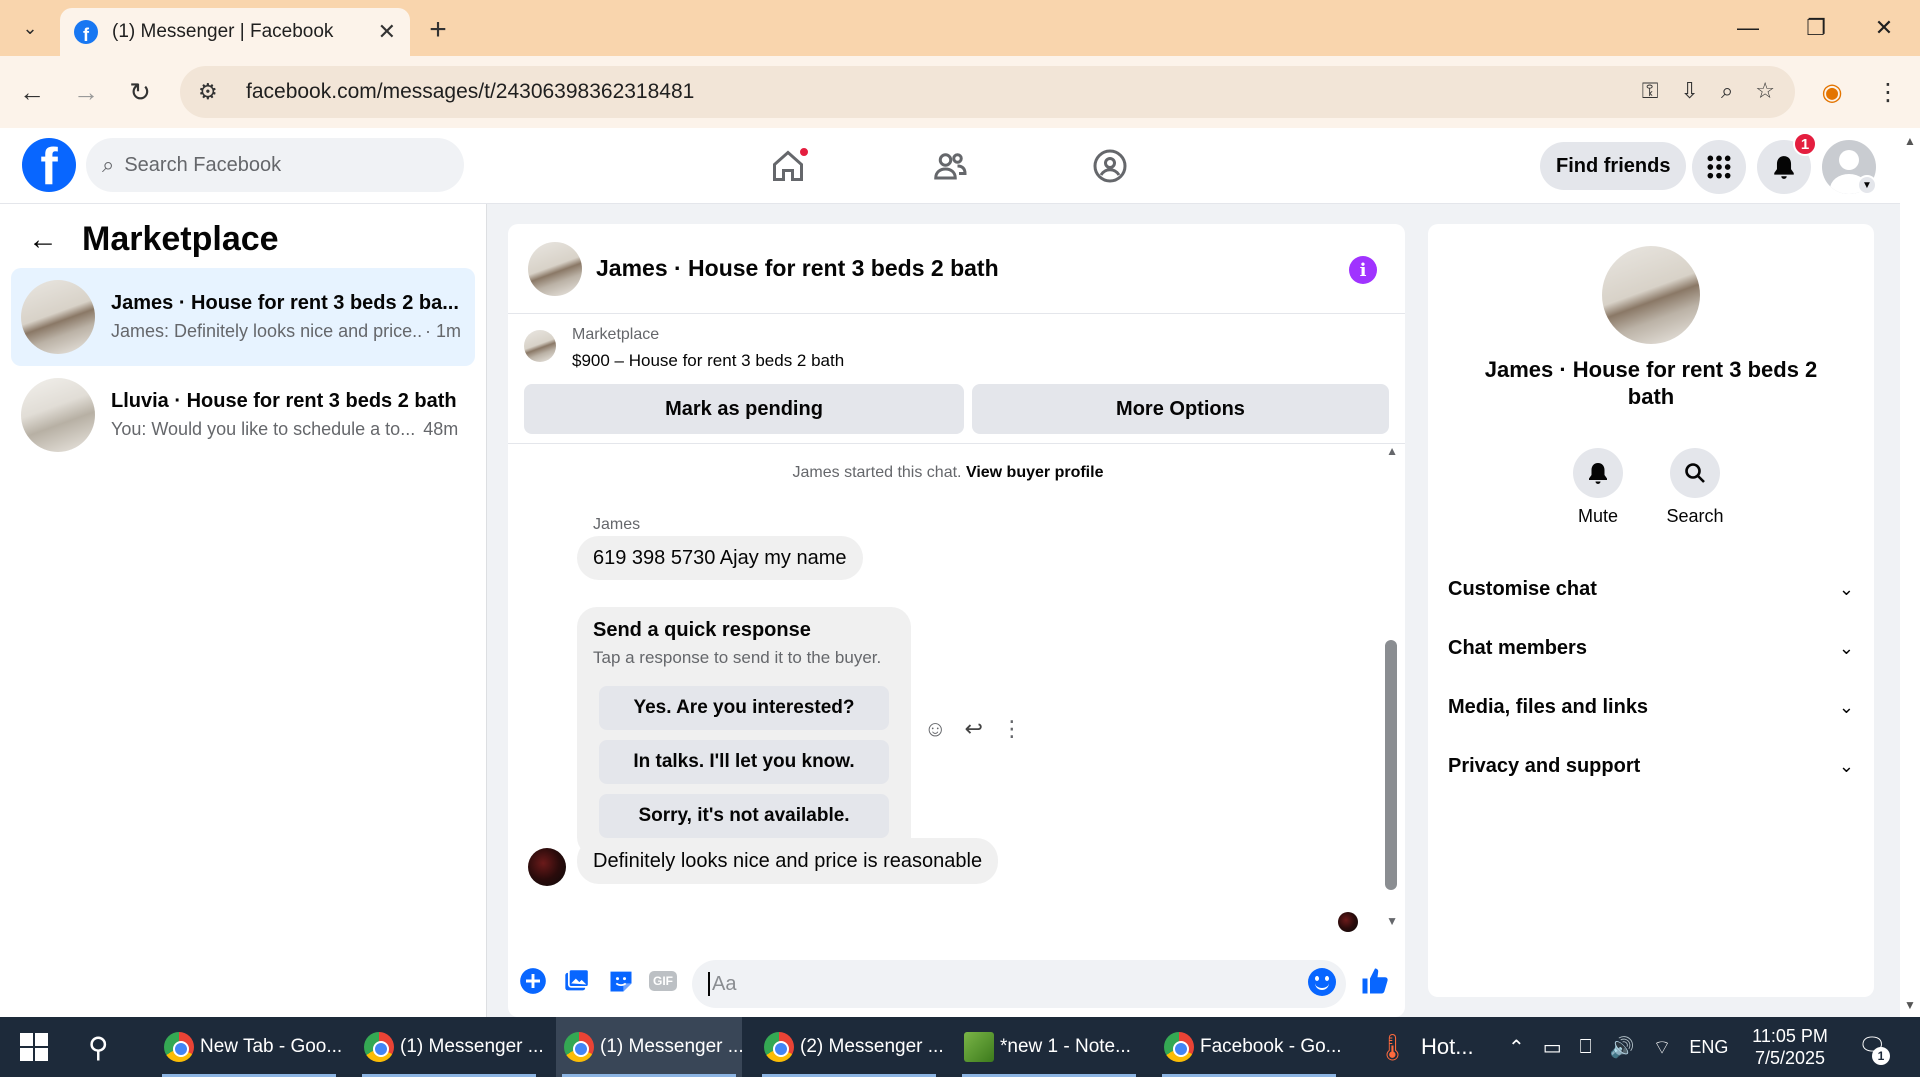 This screenshot has height=1077, width=1920. Describe the element at coordinates (720, 558) in the screenshot. I see `message-bubble: 619 398 5730 Ajay my name` at that location.